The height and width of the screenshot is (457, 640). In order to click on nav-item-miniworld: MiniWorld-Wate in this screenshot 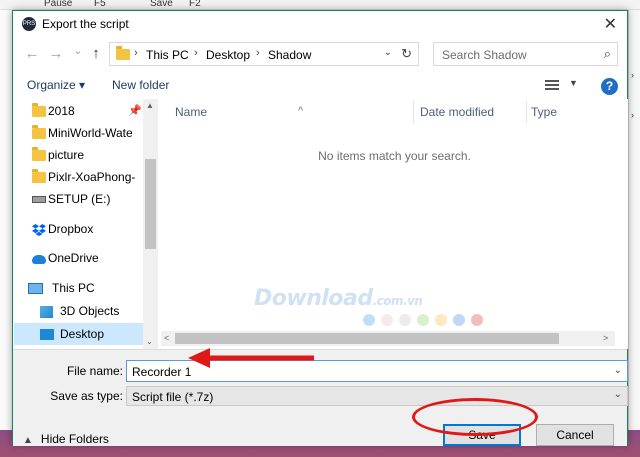, I will do `click(79, 133)`.